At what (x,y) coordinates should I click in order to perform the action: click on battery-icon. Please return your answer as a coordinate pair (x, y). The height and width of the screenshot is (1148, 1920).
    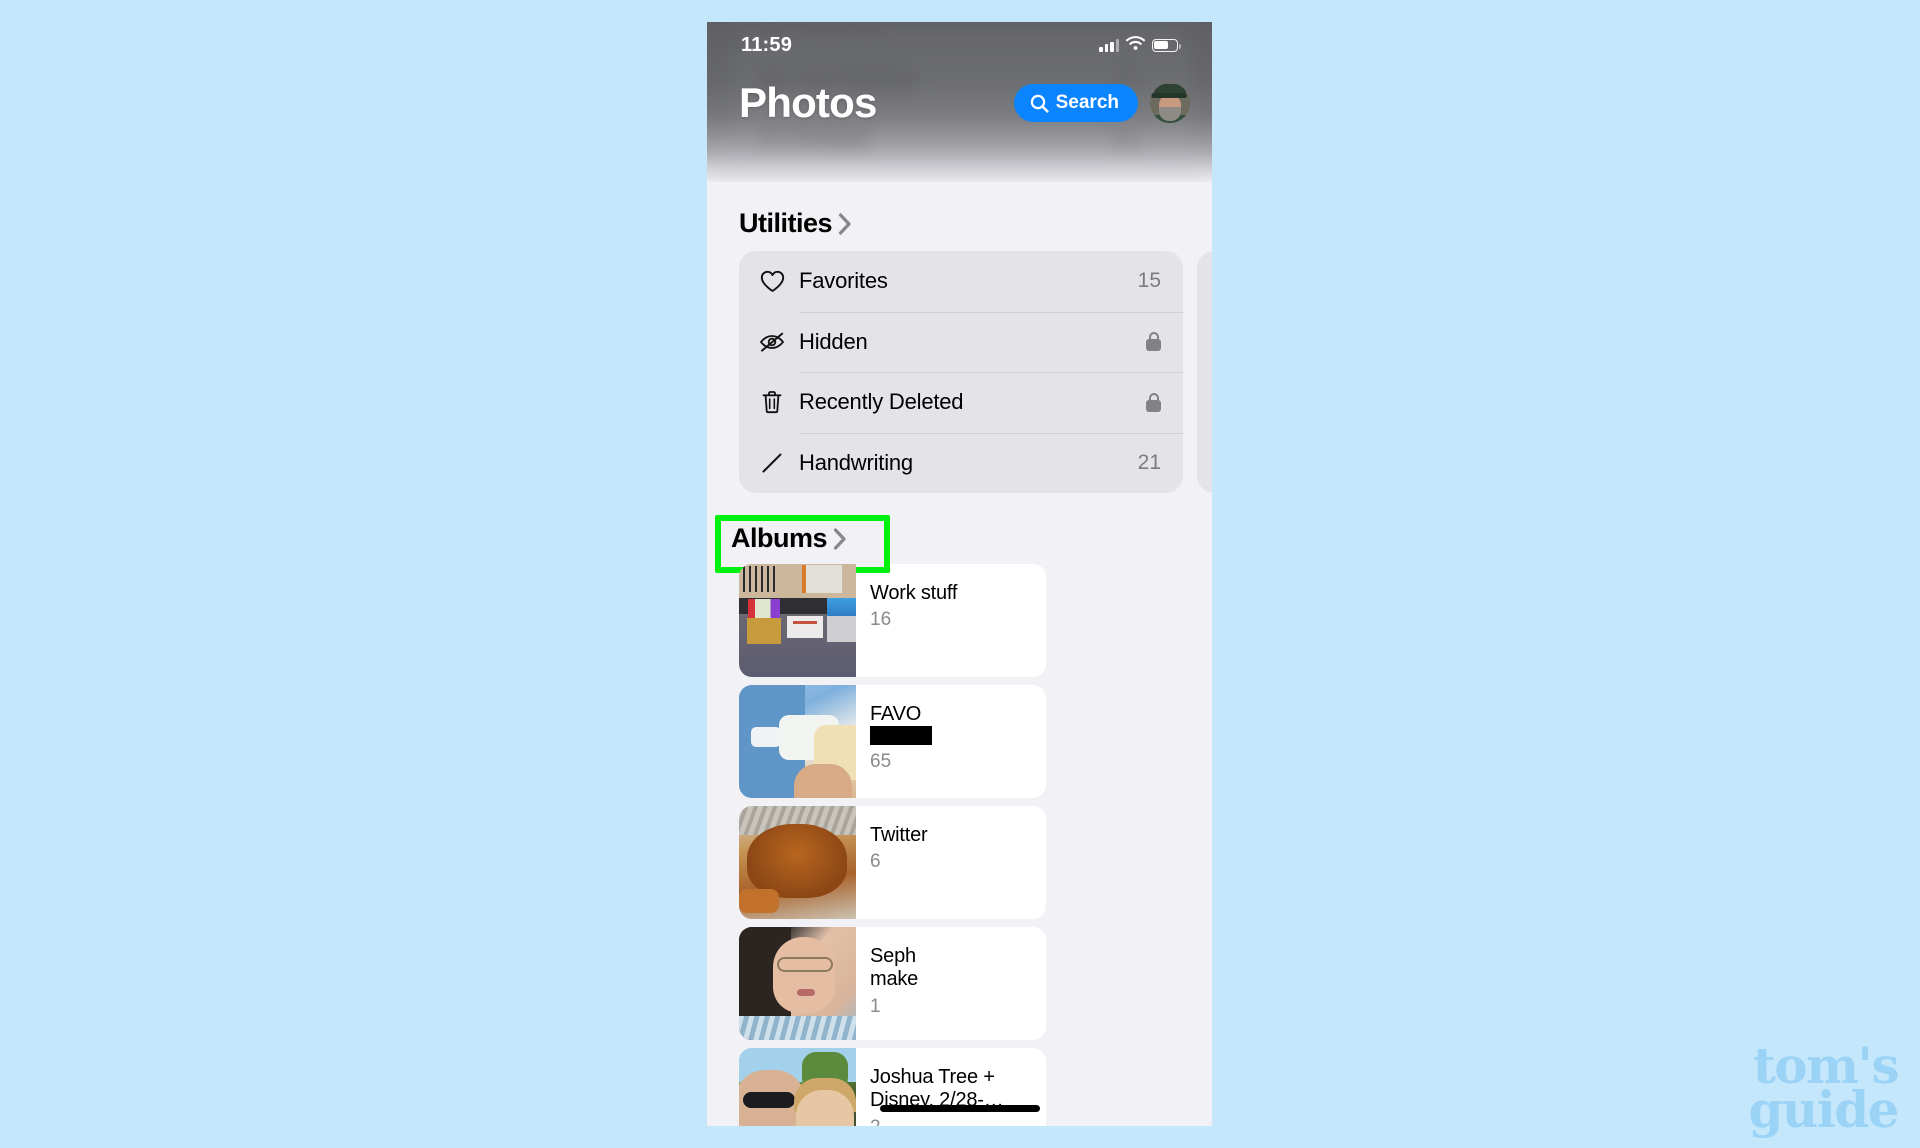
    Looking at the image, I should click on (1166, 45).